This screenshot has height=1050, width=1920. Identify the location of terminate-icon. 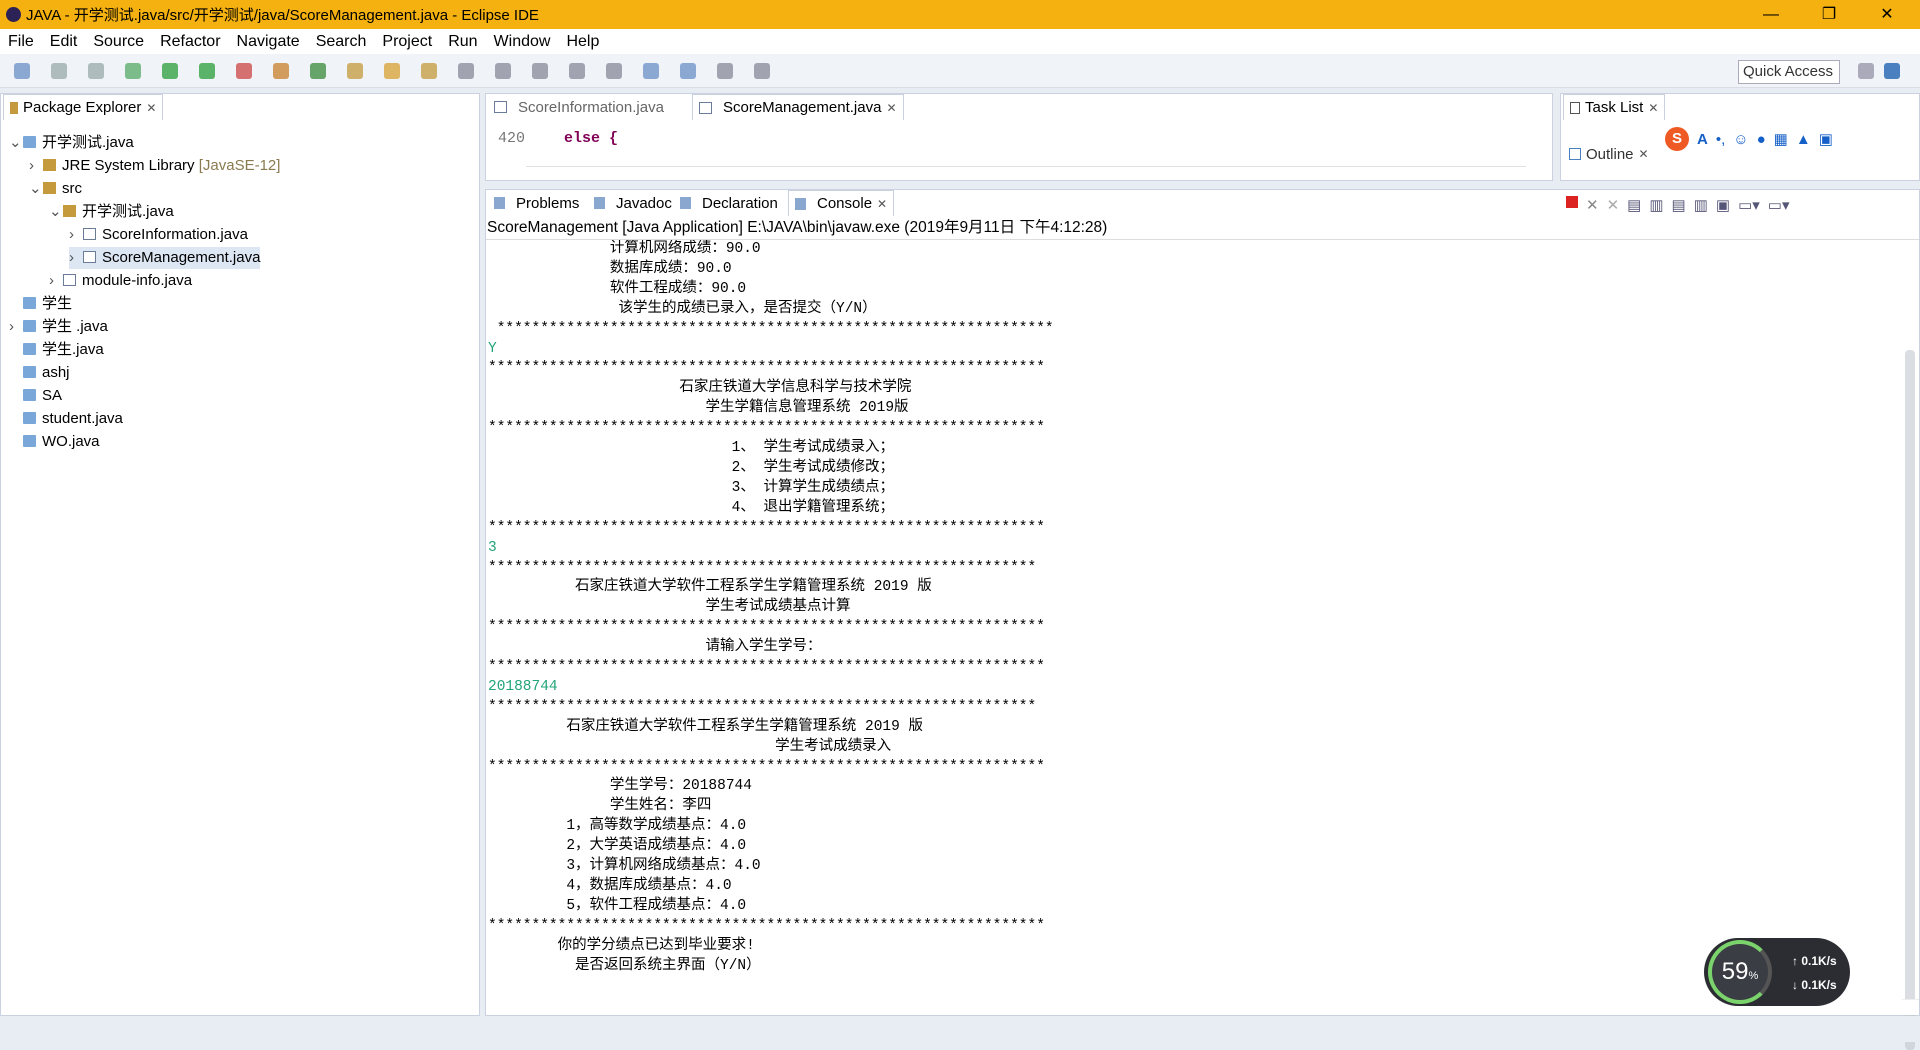
(1572, 202).